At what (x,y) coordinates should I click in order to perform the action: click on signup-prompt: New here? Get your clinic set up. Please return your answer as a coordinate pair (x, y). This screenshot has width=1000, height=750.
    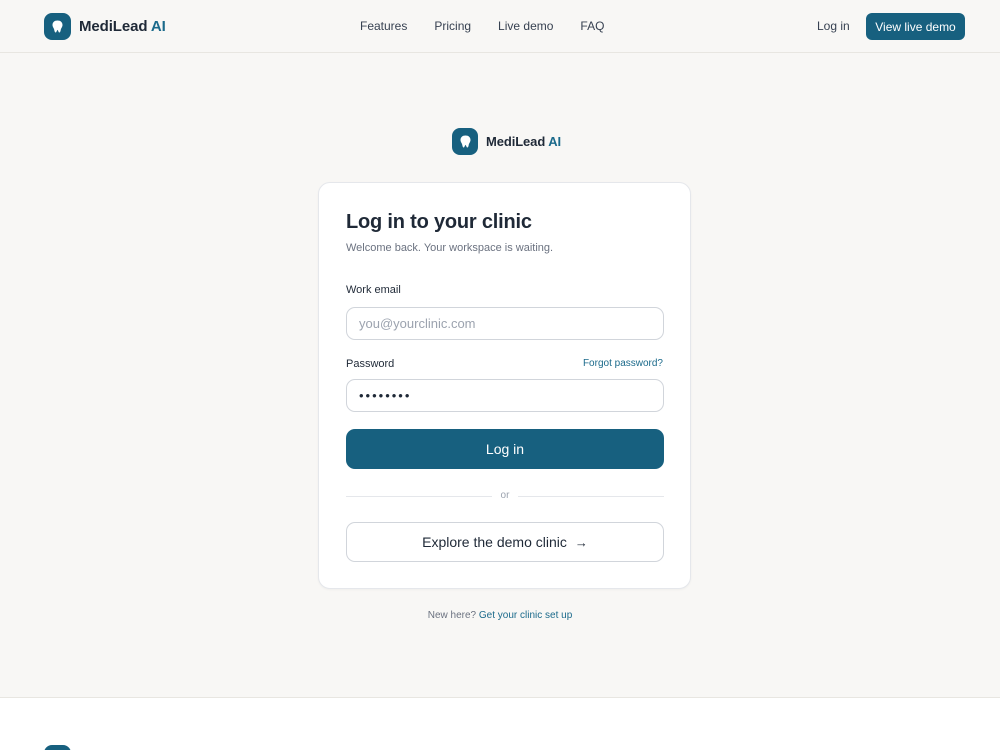
    Looking at the image, I should click on (500, 615).